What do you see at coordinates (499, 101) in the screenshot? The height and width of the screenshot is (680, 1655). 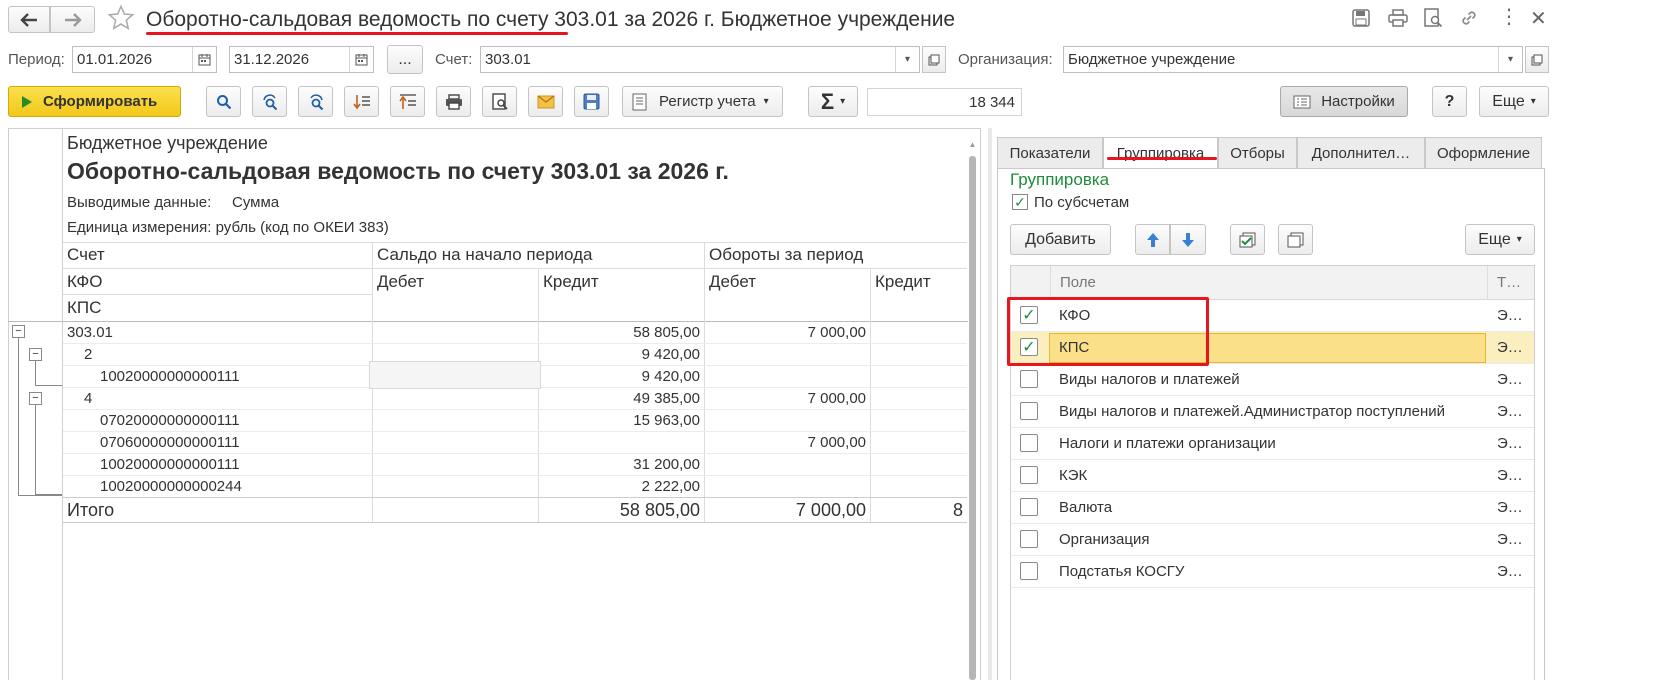 I see `preview-button` at bounding box center [499, 101].